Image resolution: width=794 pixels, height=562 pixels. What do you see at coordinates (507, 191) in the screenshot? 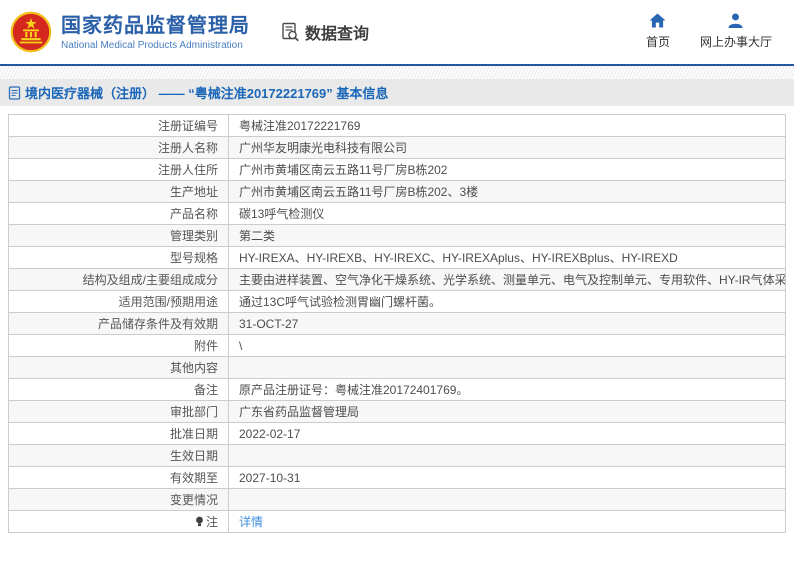
I see `row-value: 广州市黄埔区南云五路11号厂房B栋202、3楼` at bounding box center [507, 191].